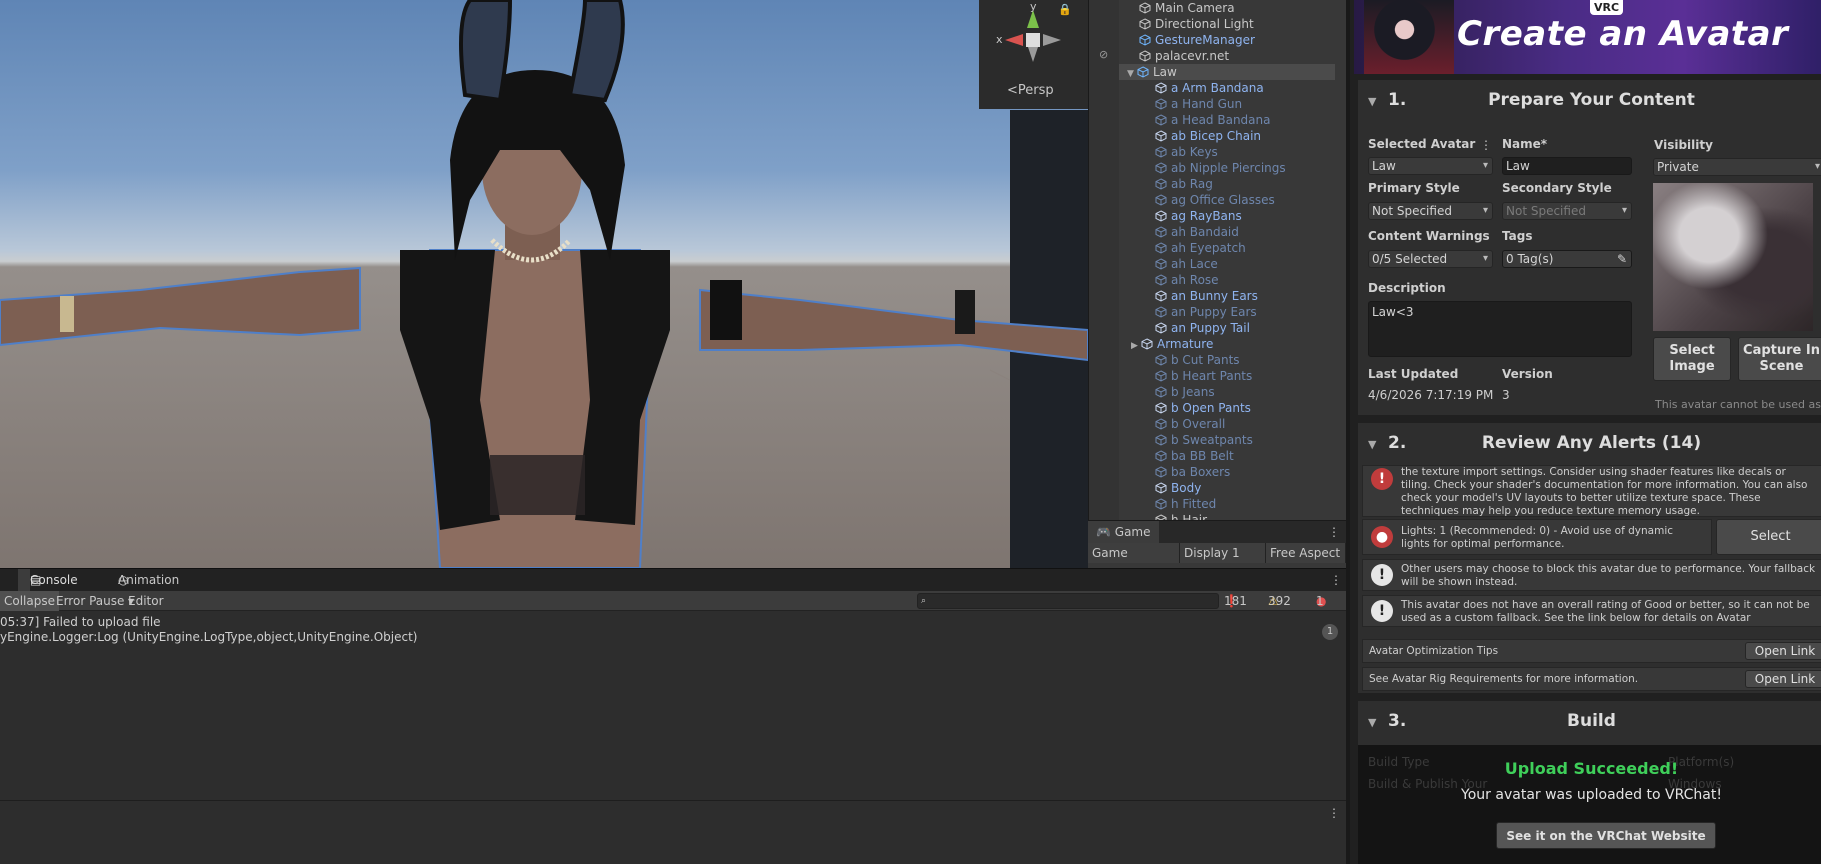 The height and width of the screenshot is (864, 1821). Describe the element at coordinates (1227, 424) in the screenshot. I see `hierarchy-item: b Overall` at that location.